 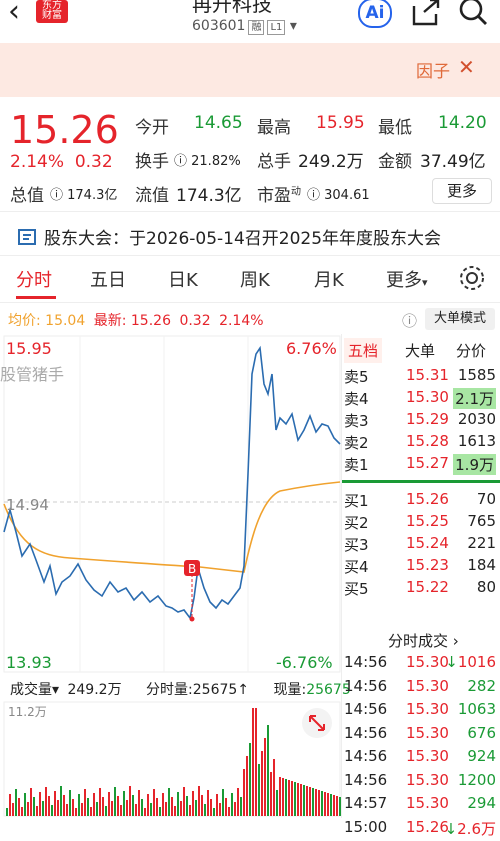 I want to click on high-label: 最高, so click(x=274, y=128).